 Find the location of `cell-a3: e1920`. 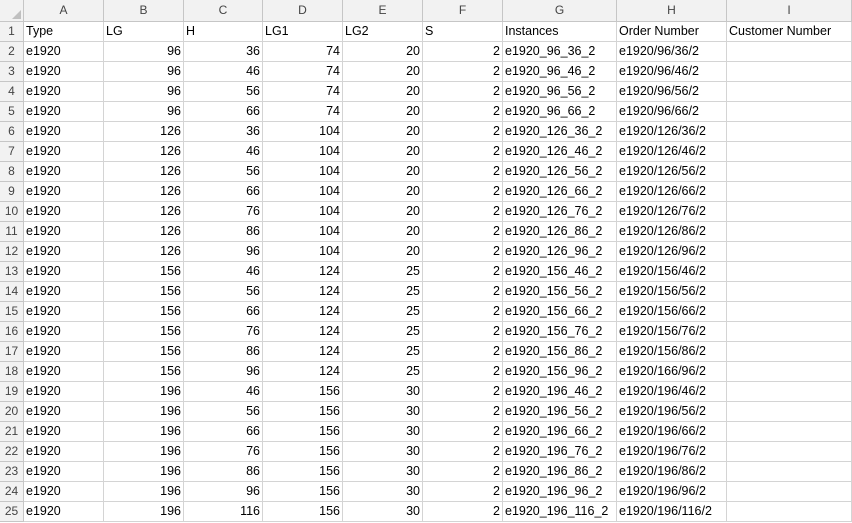

cell-a3: e1920 is located at coordinates (64, 72).